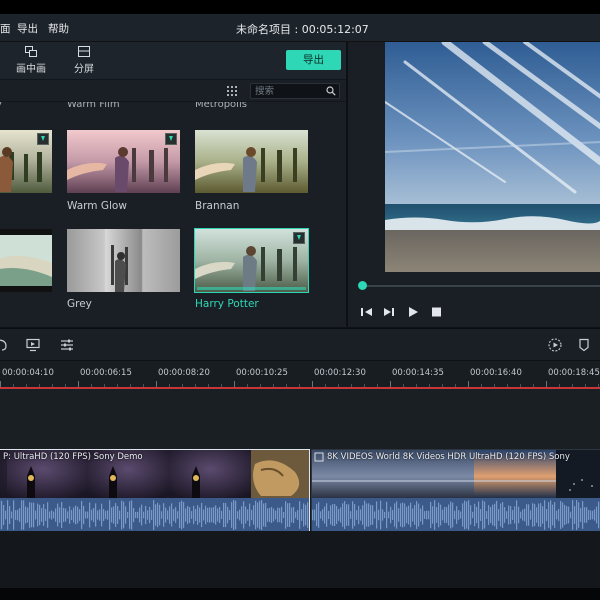 Image resolution: width=600 pixels, height=600 pixels. Describe the element at coordinates (367, 312) in the screenshot. I see `previous-frame-icon` at that location.